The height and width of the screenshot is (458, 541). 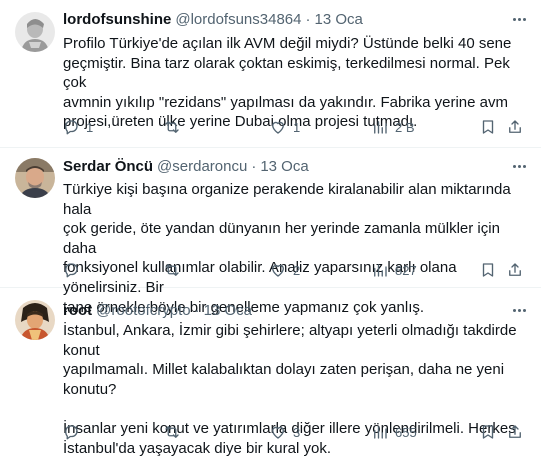 I want to click on author-name: Serdar Öncü, so click(x=108, y=166).